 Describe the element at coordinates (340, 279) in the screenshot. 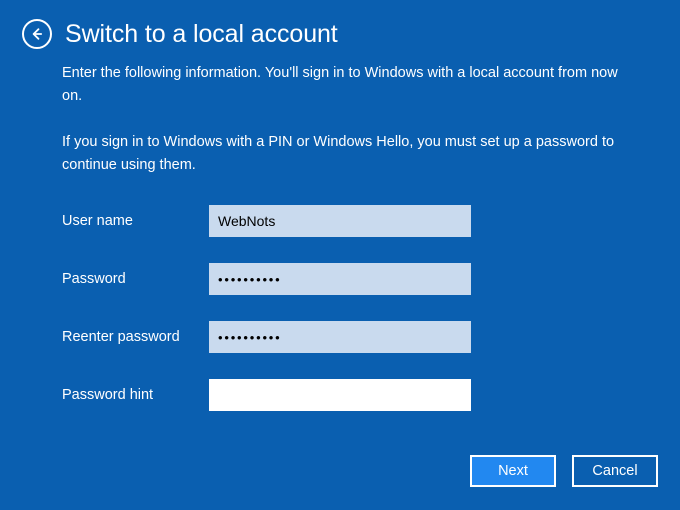

I see `password-input` at that location.